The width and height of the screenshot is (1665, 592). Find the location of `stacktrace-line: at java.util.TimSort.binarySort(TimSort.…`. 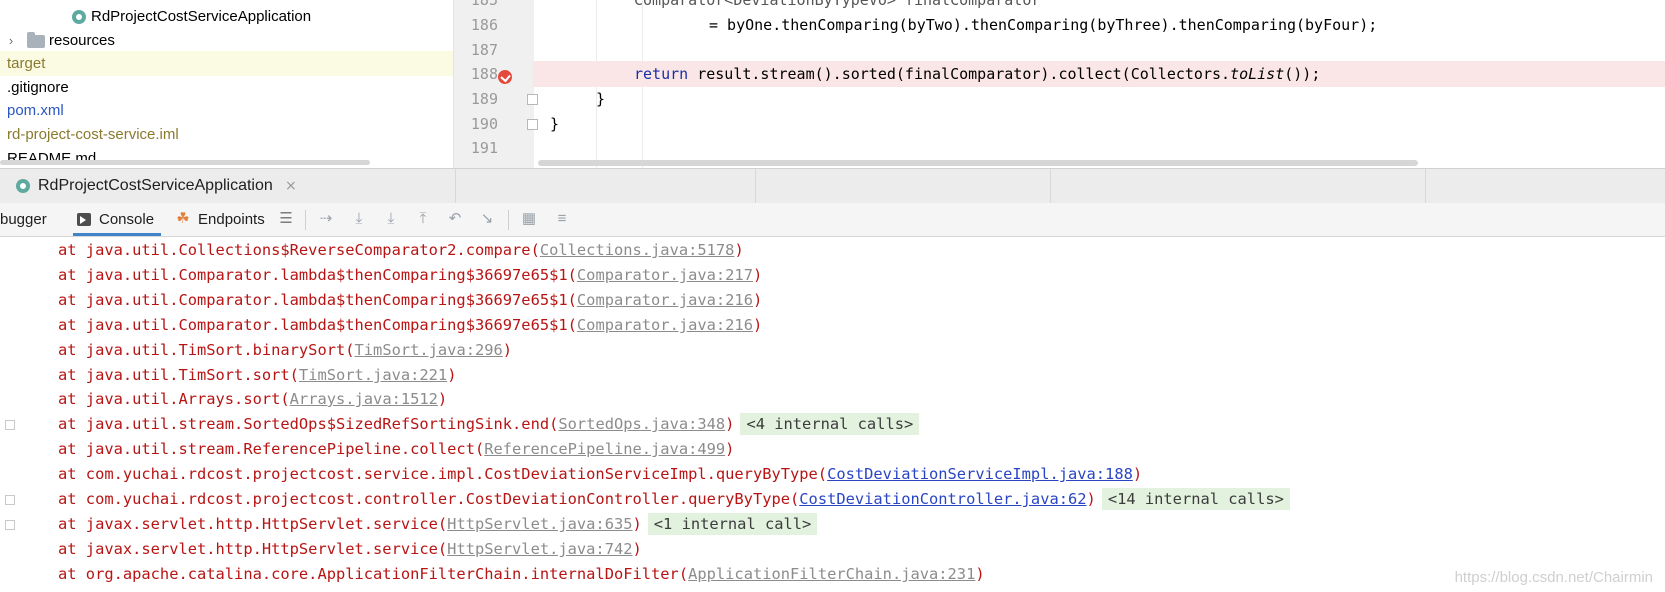

stacktrace-line: at java.util.TimSort.binarySort(TimSort.… is located at coordinates (285, 350).